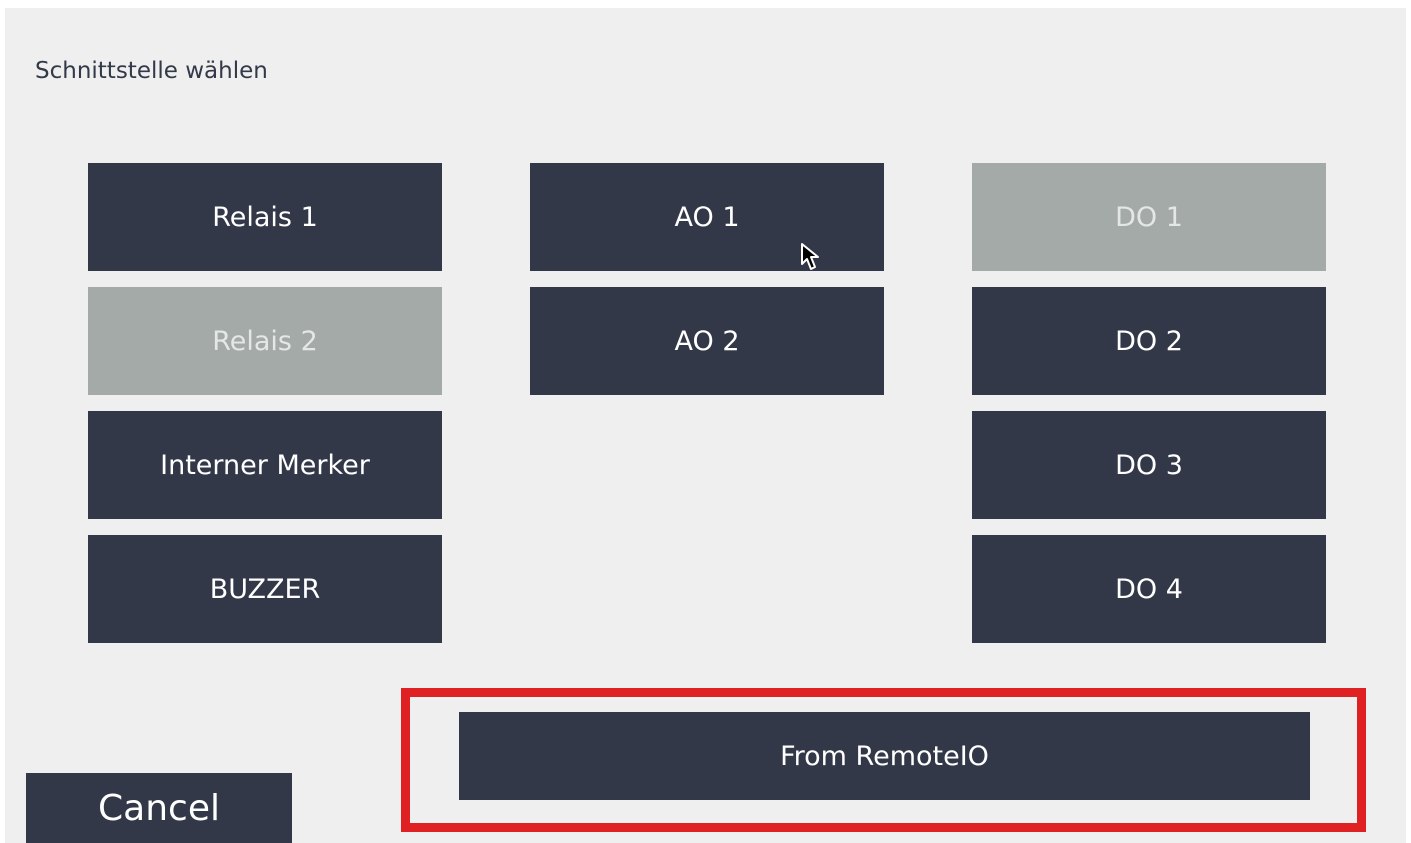 Image resolution: width=1411 pixels, height=843 pixels. Describe the element at coordinates (884, 756) in the screenshot. I see `from-remoteio-button: From RemoteIO` at that location.